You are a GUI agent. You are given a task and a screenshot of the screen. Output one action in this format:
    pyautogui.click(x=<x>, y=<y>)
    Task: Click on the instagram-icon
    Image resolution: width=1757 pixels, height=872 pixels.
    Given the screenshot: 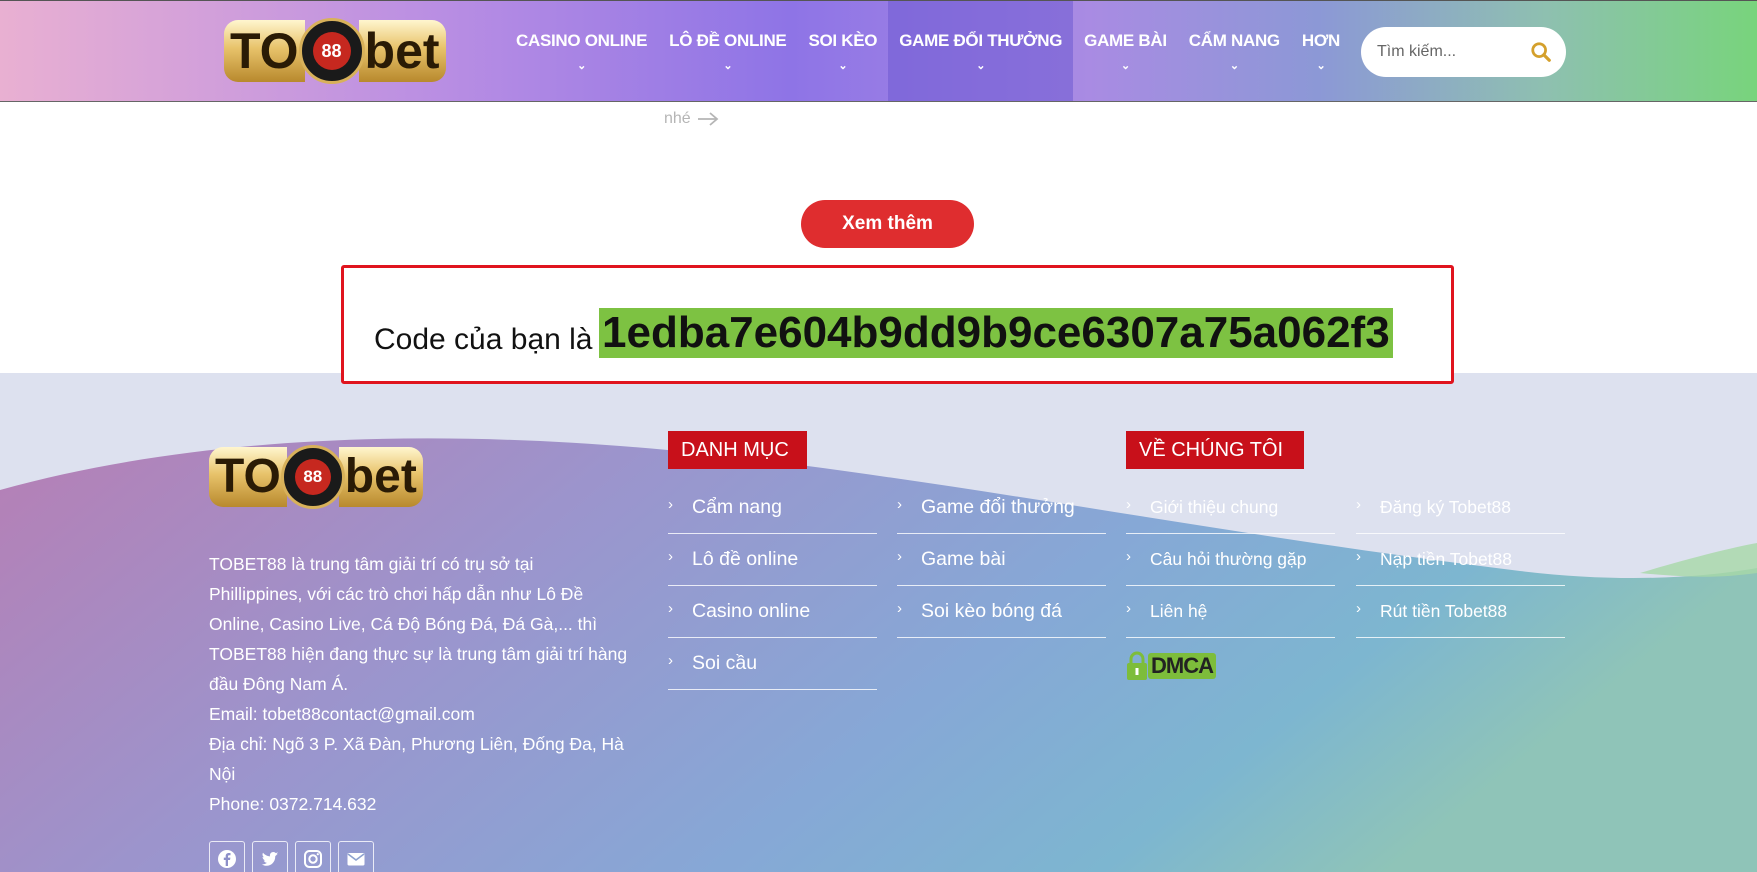 What is the action you would take?
    pyautogui.click(x=313, y=859)
    